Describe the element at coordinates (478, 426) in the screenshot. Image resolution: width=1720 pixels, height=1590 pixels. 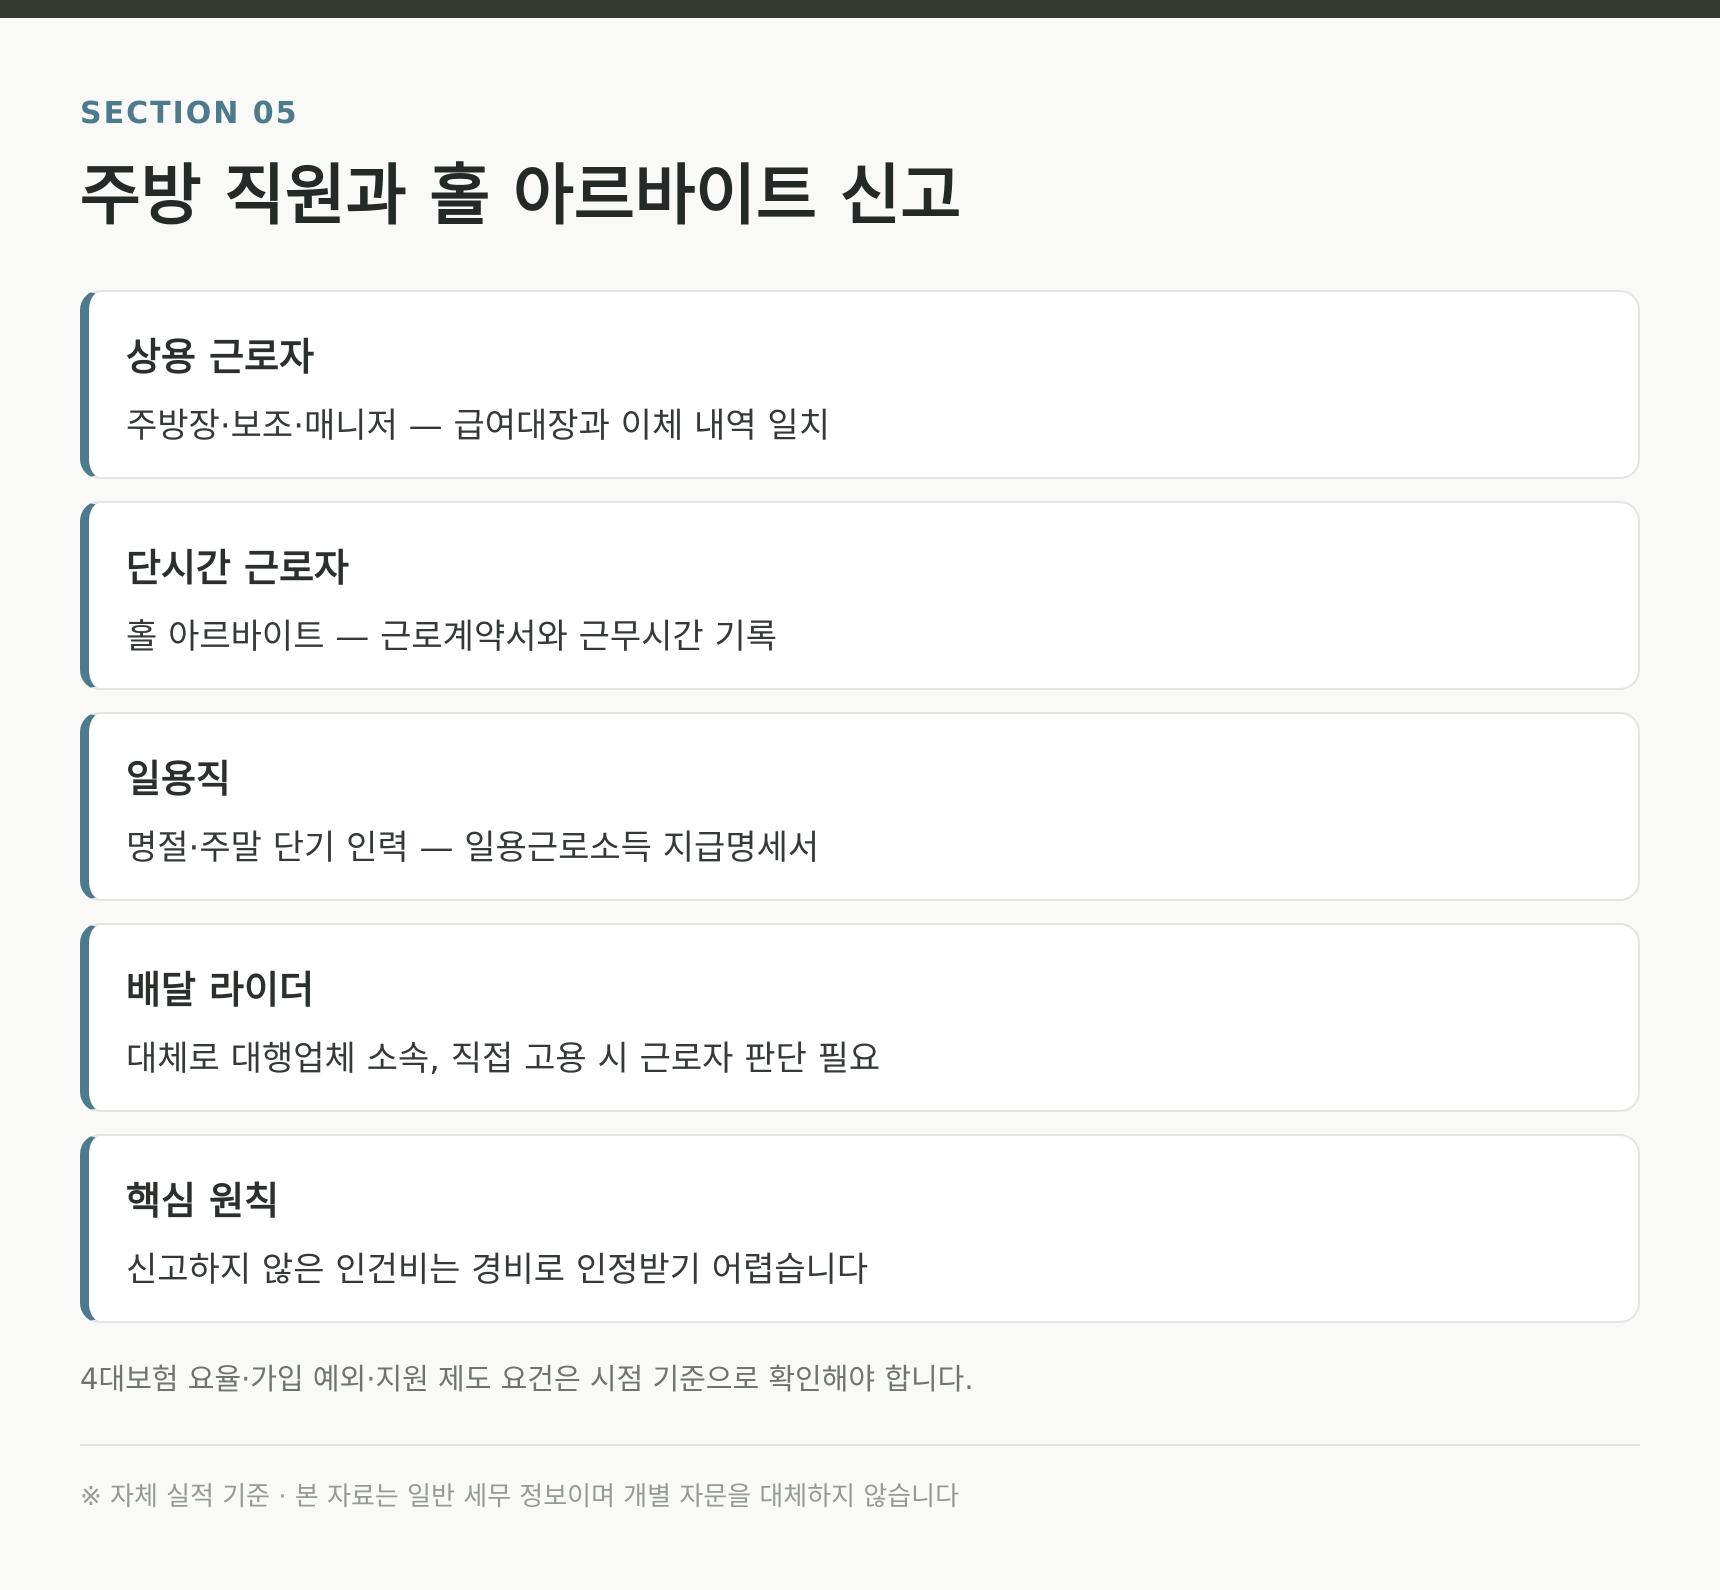
I see `card-description: 주방장·보조·매니저 — 급여대장과 이체 내역 일치` at that location.